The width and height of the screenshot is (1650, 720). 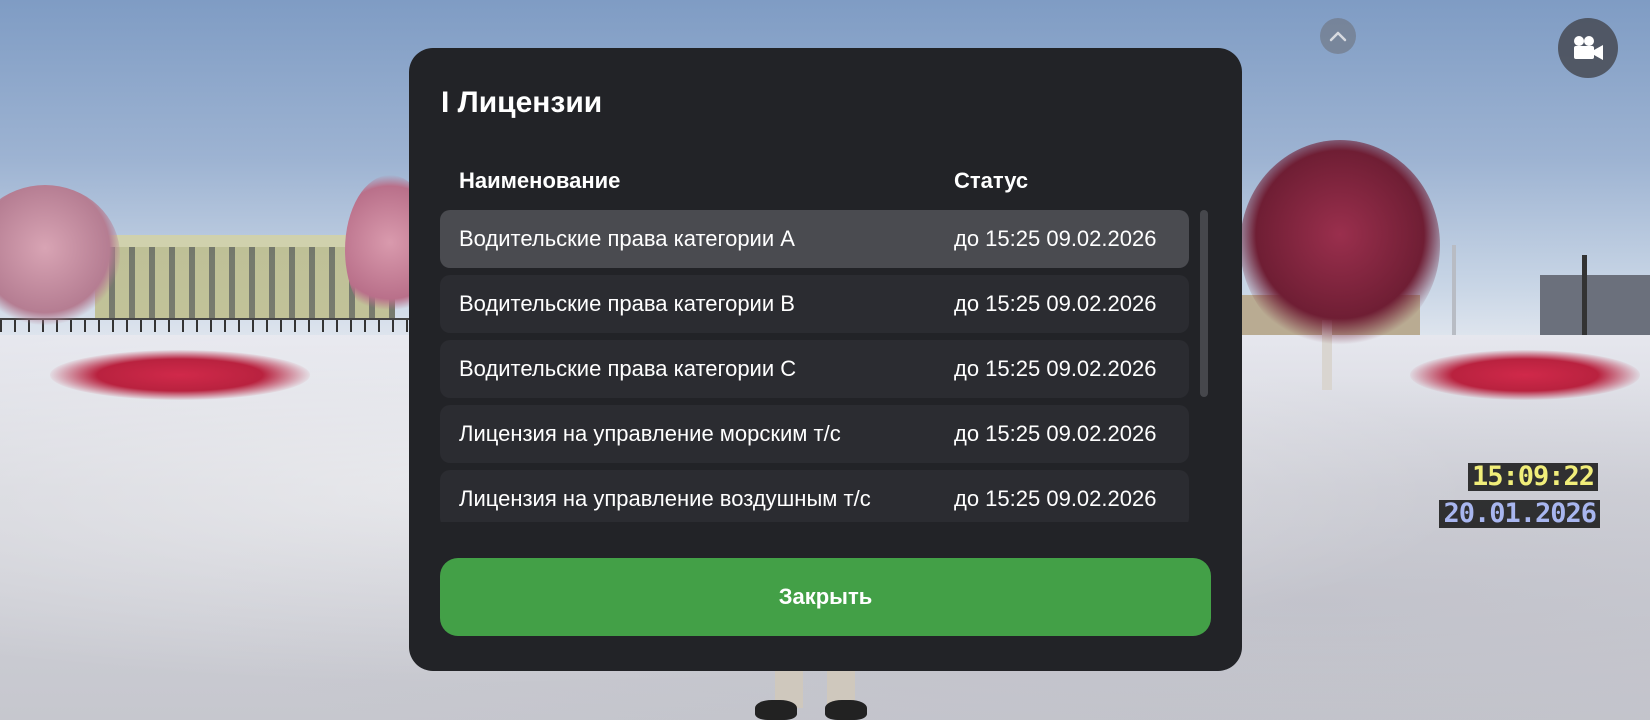 I want to click on dialog-title: I Лицензии, so click(x=522, y=102).